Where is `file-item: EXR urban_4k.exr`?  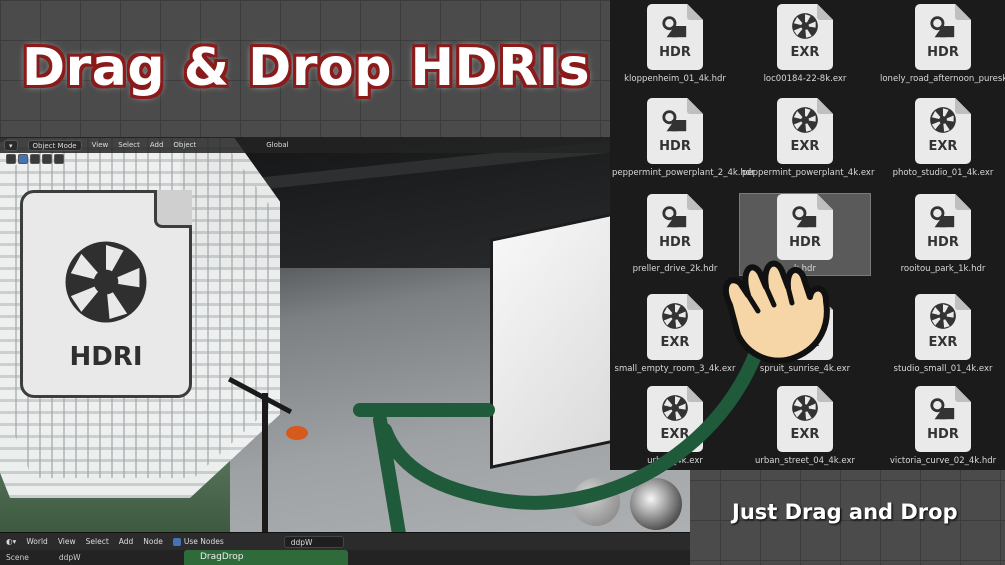
file-item: EXR urban_4k.exr is located at coordinates (675, 426).